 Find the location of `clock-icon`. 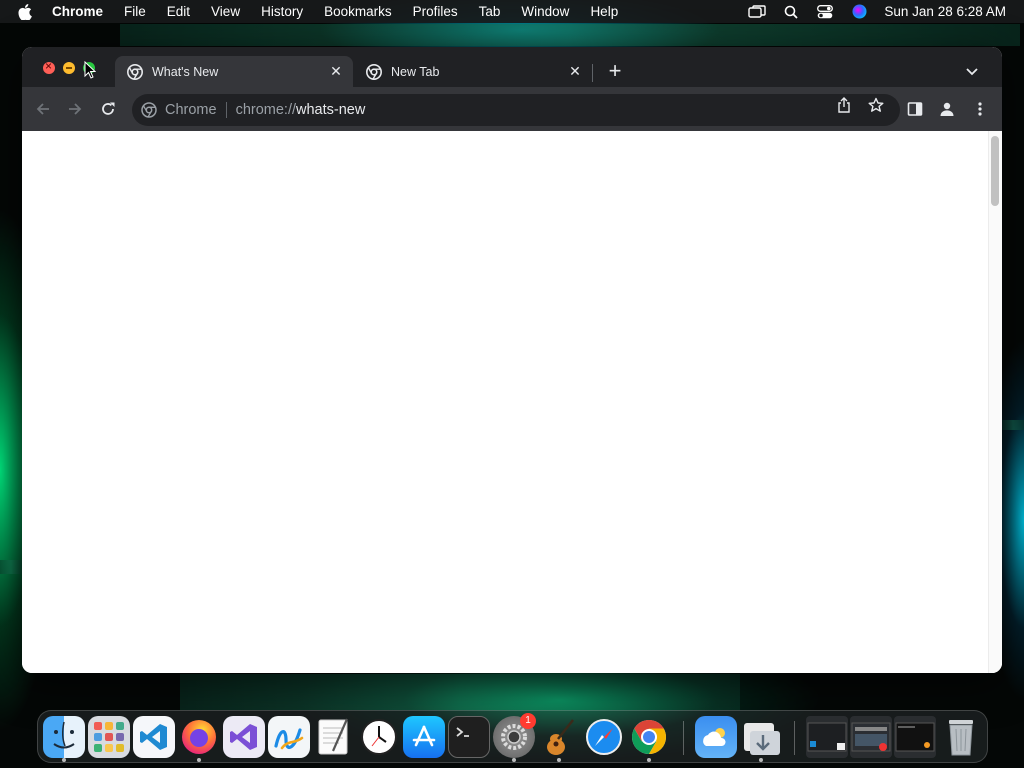

clock-icon is located at coordinates (379, 737).